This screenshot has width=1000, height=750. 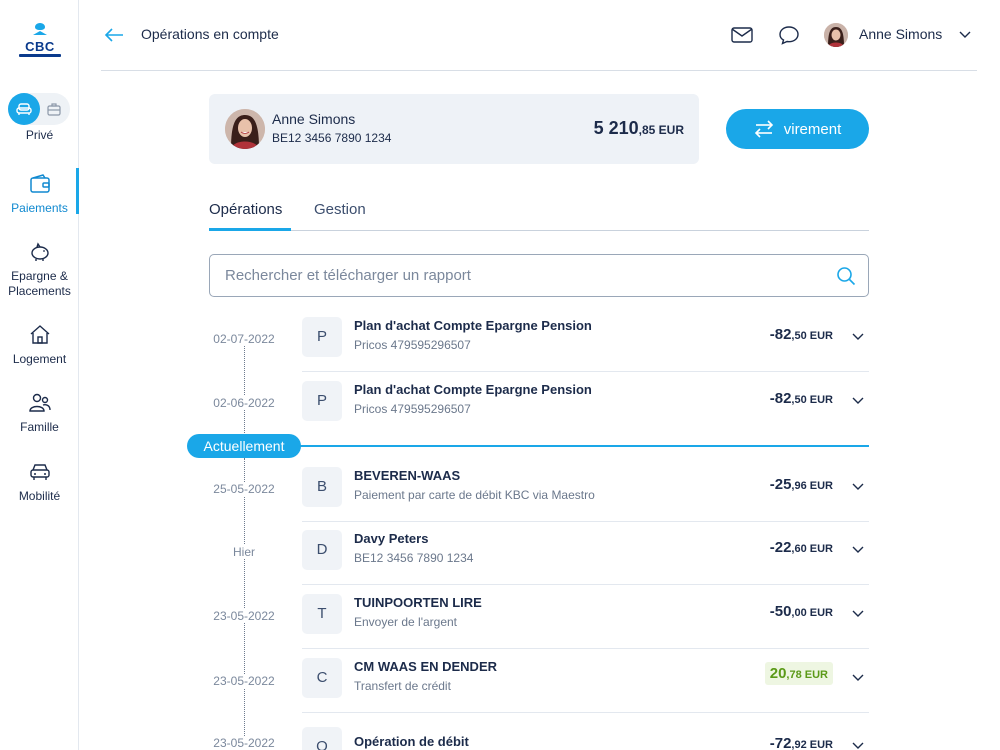 I want to click on amount-cents: ,00 EUR, so click(x=812, y=613).